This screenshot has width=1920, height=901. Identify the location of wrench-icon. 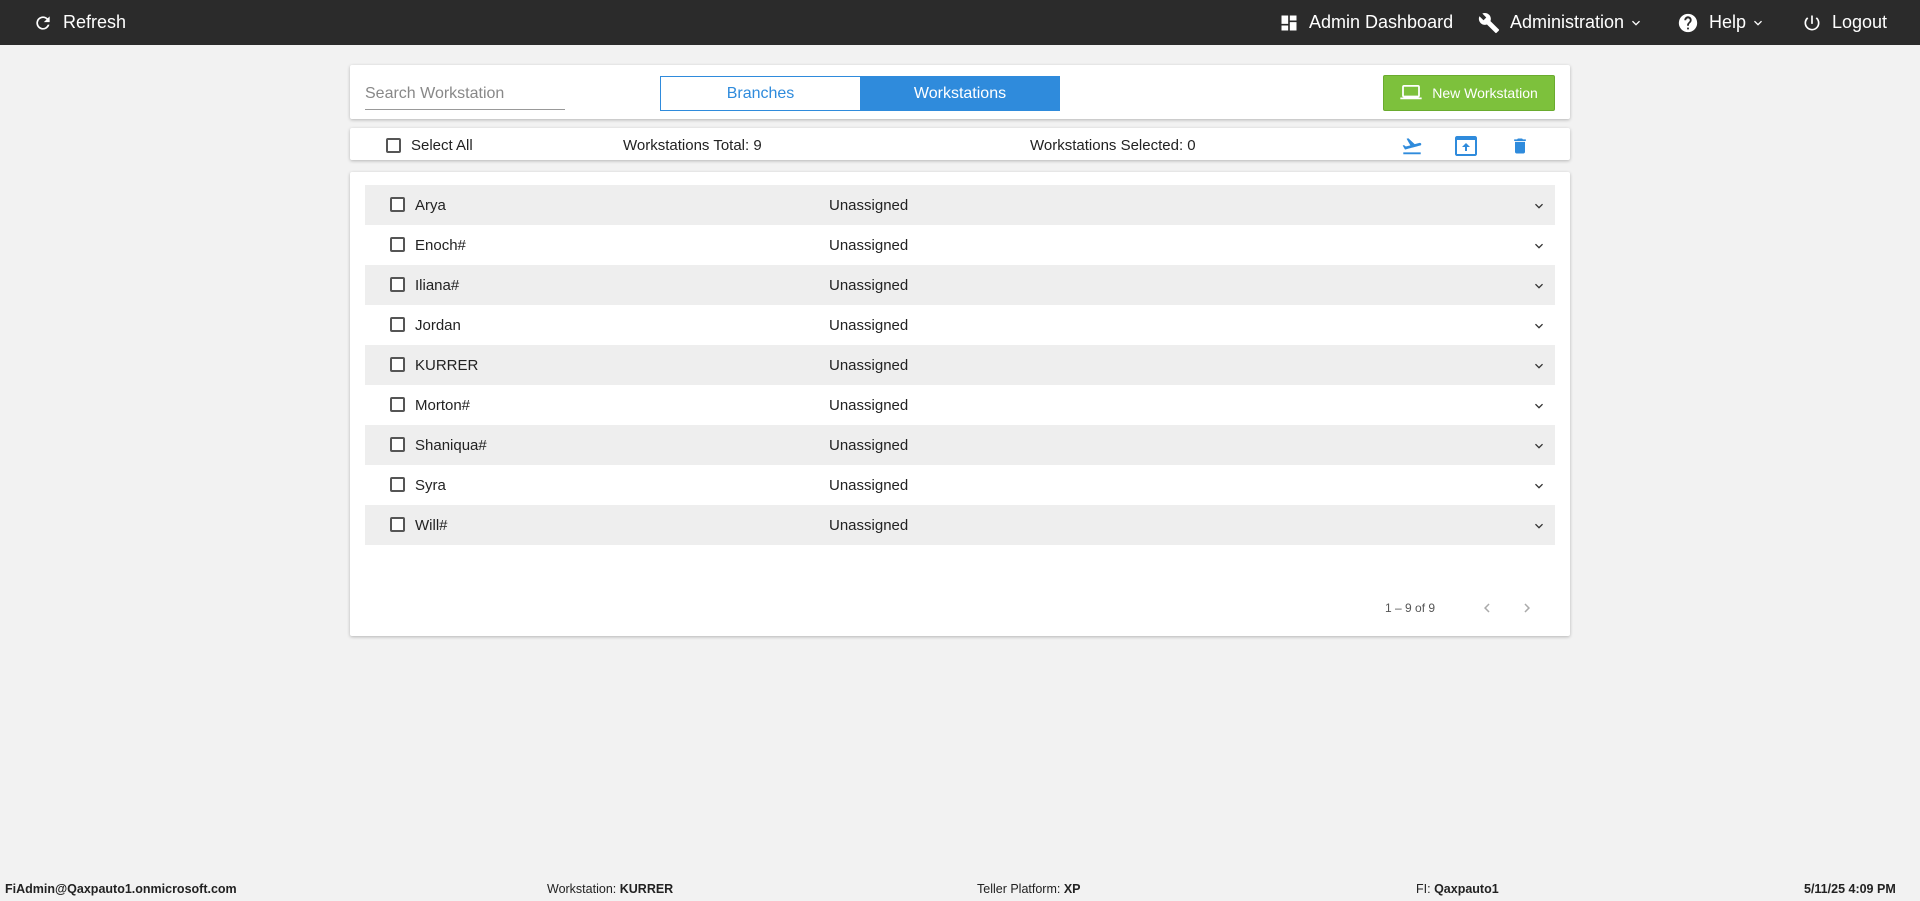
(1489, 23).